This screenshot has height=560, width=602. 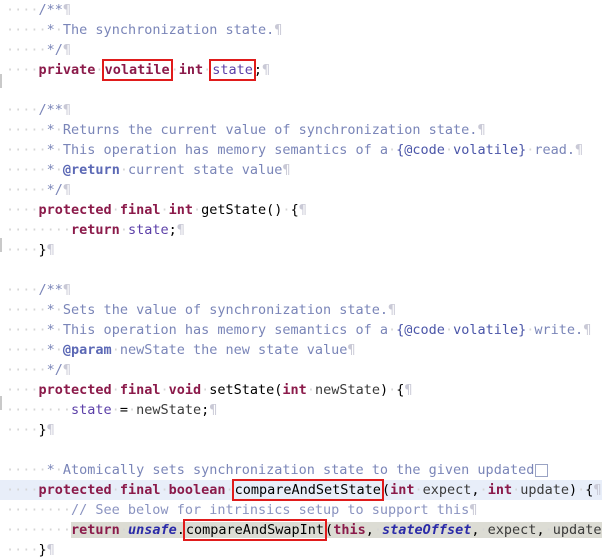 What do you see at coordinates (274, 210) in the screenshot?
I see `parens: ()` at bounding box center [274, 210].